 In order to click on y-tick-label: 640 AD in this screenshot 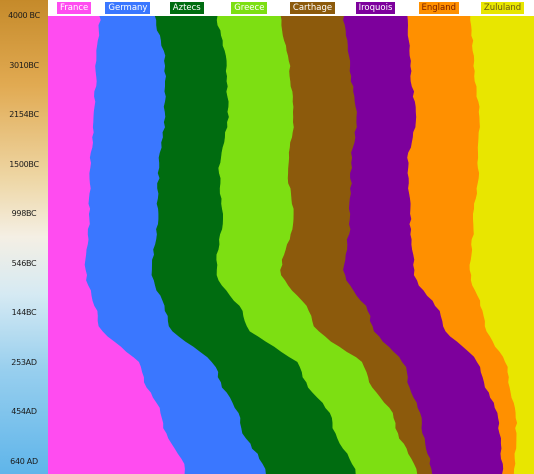, I will do `click(24, 461)`.